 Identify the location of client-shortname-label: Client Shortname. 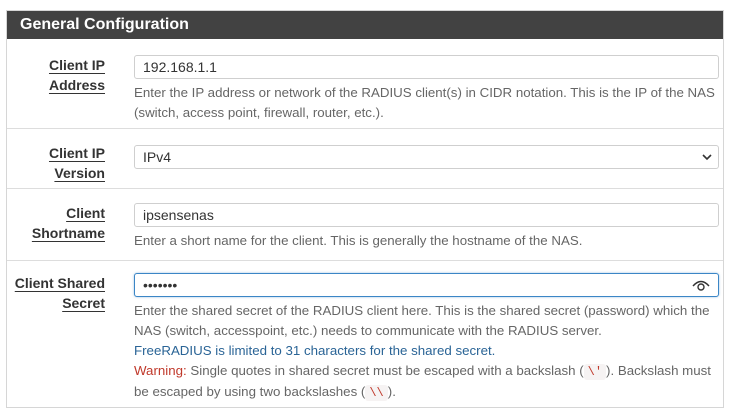
(68, 223).